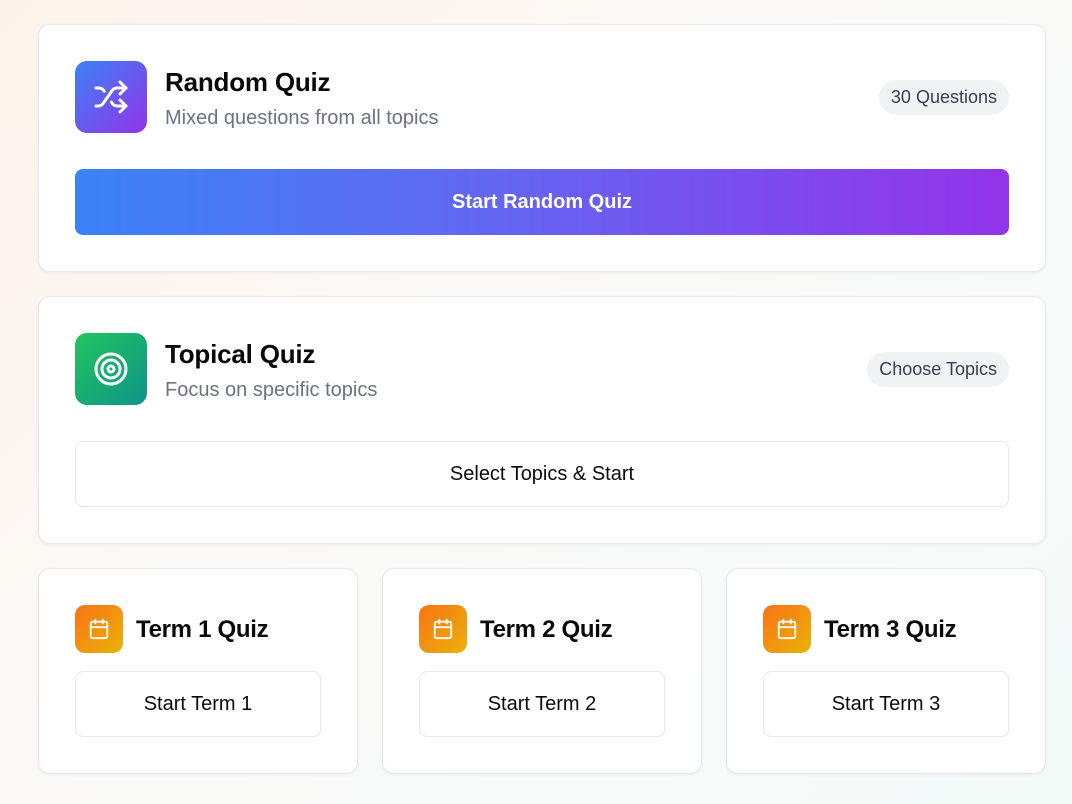 This screenshot has height=804, width=1072. Describe the element at coordinates (111, 369) in the screenshot. I see `target-icon` at that location.